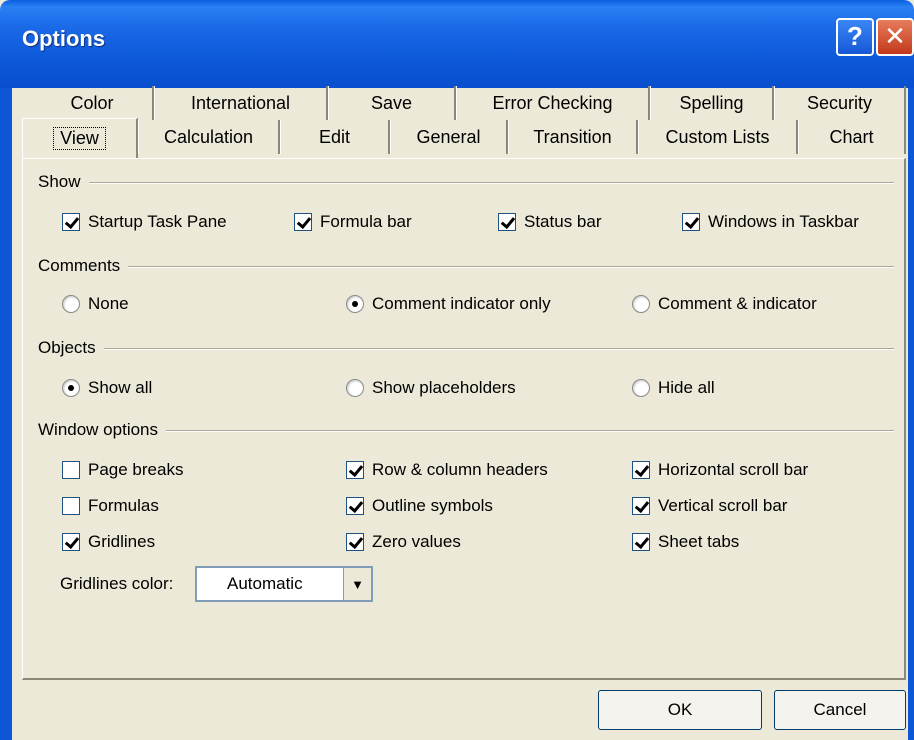  Describe the element at coordinates (117, 583) in the screenshot. I see `gridlines-color-label: Gridlines color:` at that location.